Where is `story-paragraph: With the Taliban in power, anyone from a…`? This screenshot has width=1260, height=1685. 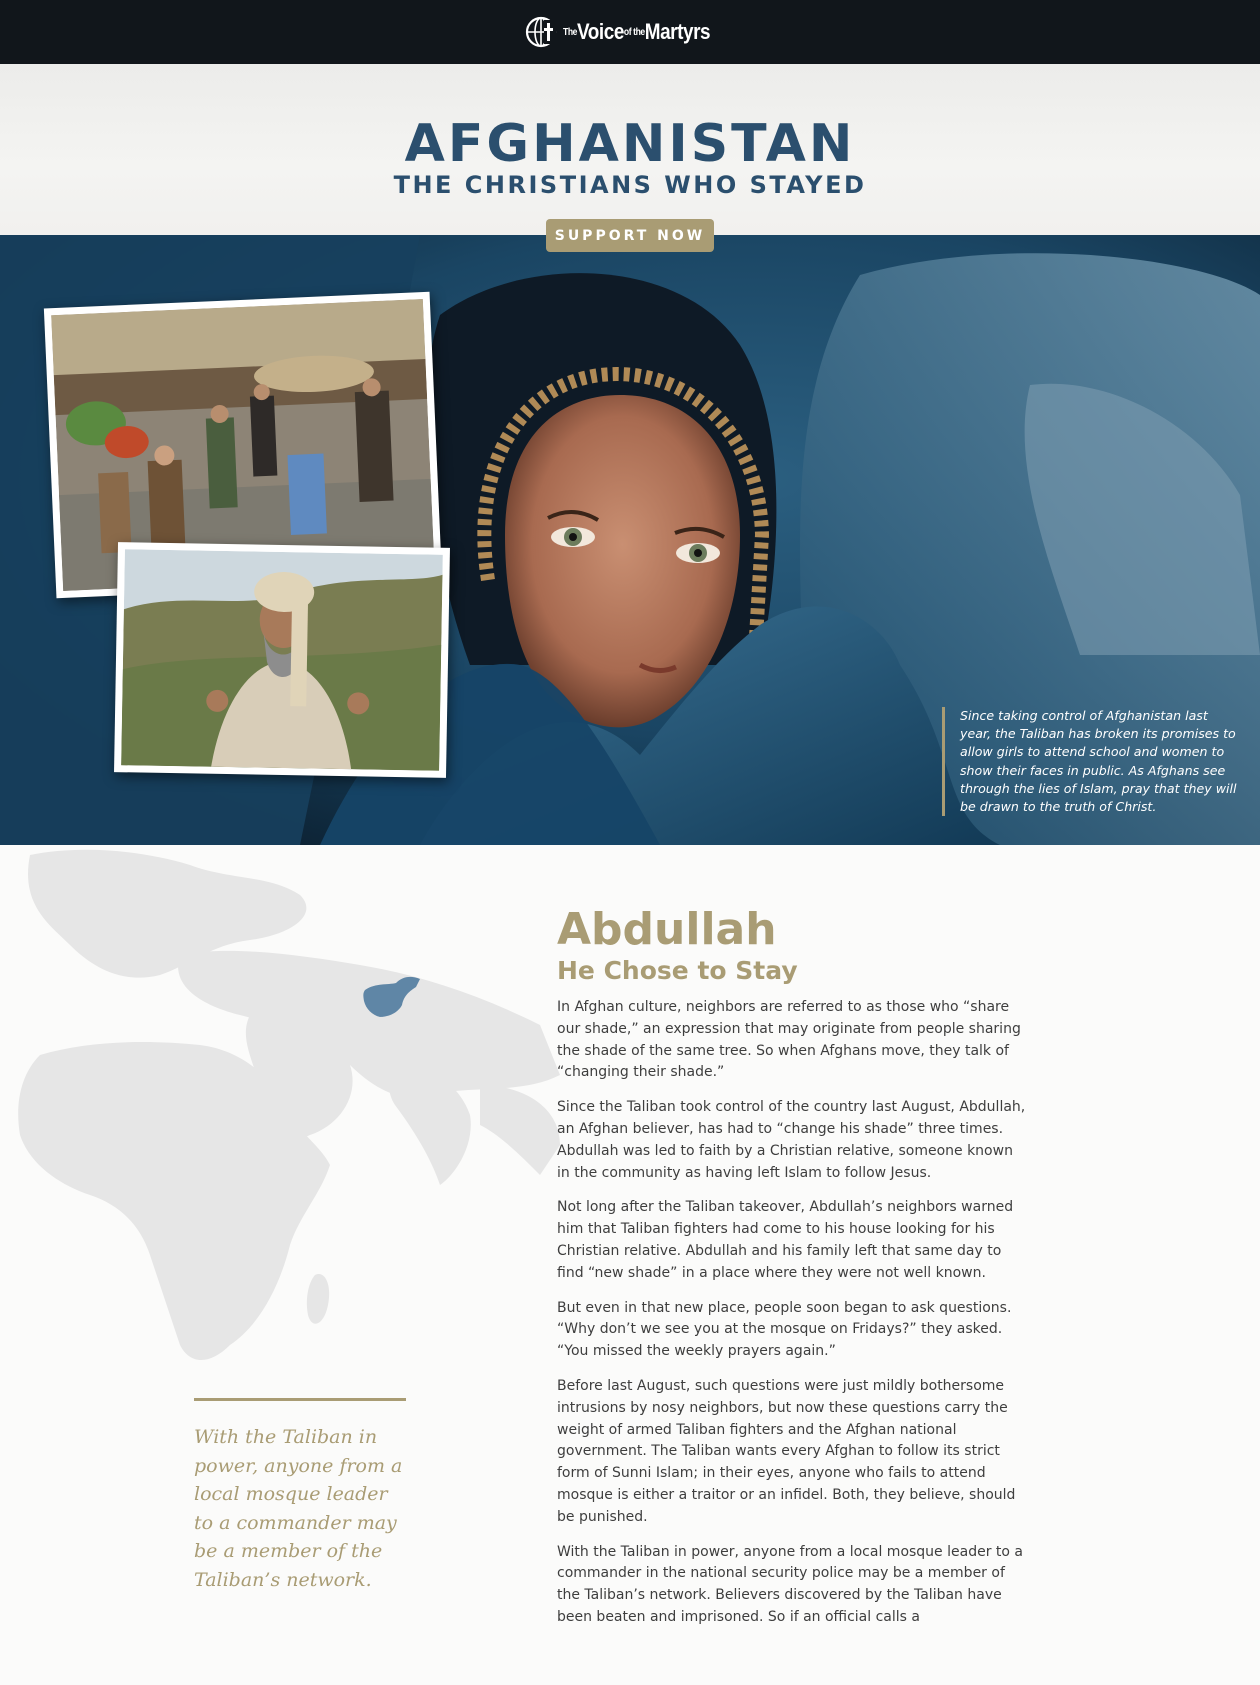
story-paragraph: With the Taliban in power, anyone from a… is located at coordinates (790, 1584).